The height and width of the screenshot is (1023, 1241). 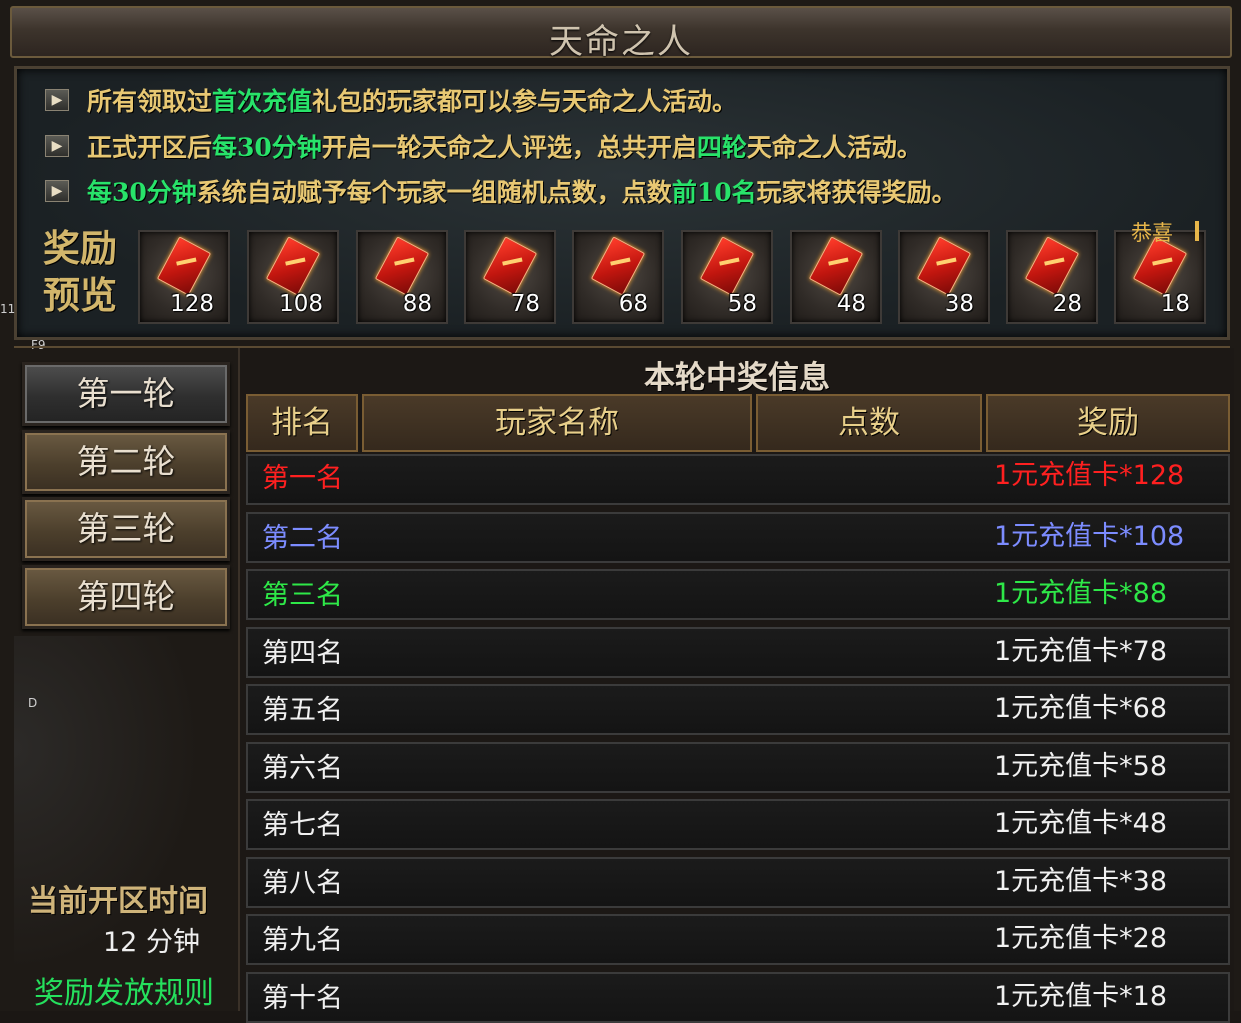 I want to click on column-header-reward: 奖励, so click(x=1108, y=423).